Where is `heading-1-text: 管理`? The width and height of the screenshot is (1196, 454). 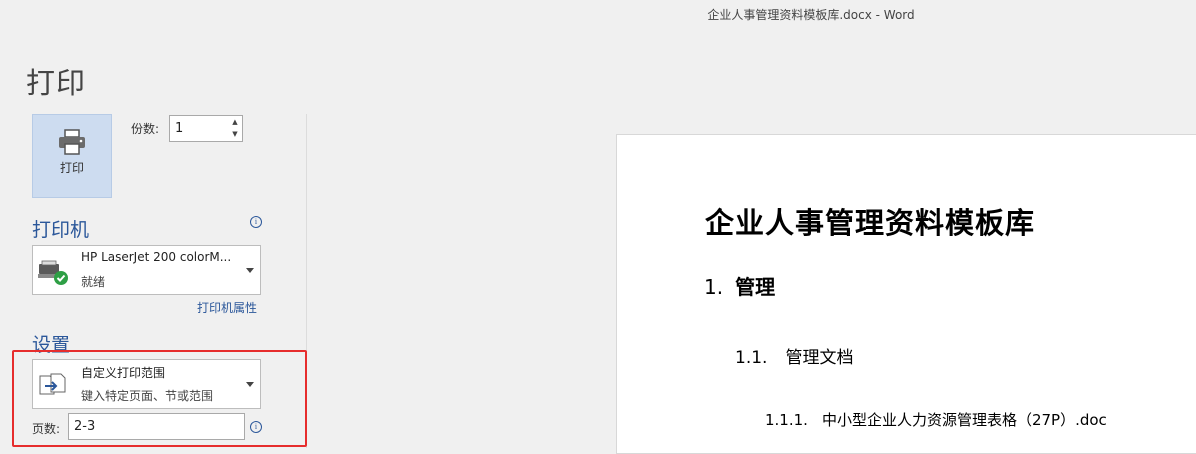 heading-1-text: 管理 is located at coordinates (755, 287).